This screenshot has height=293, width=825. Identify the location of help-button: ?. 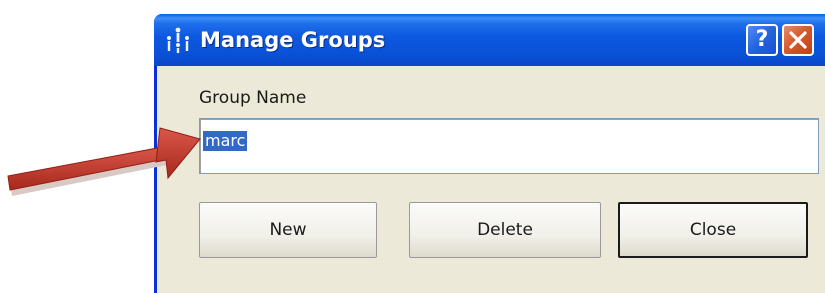
(762, 40).